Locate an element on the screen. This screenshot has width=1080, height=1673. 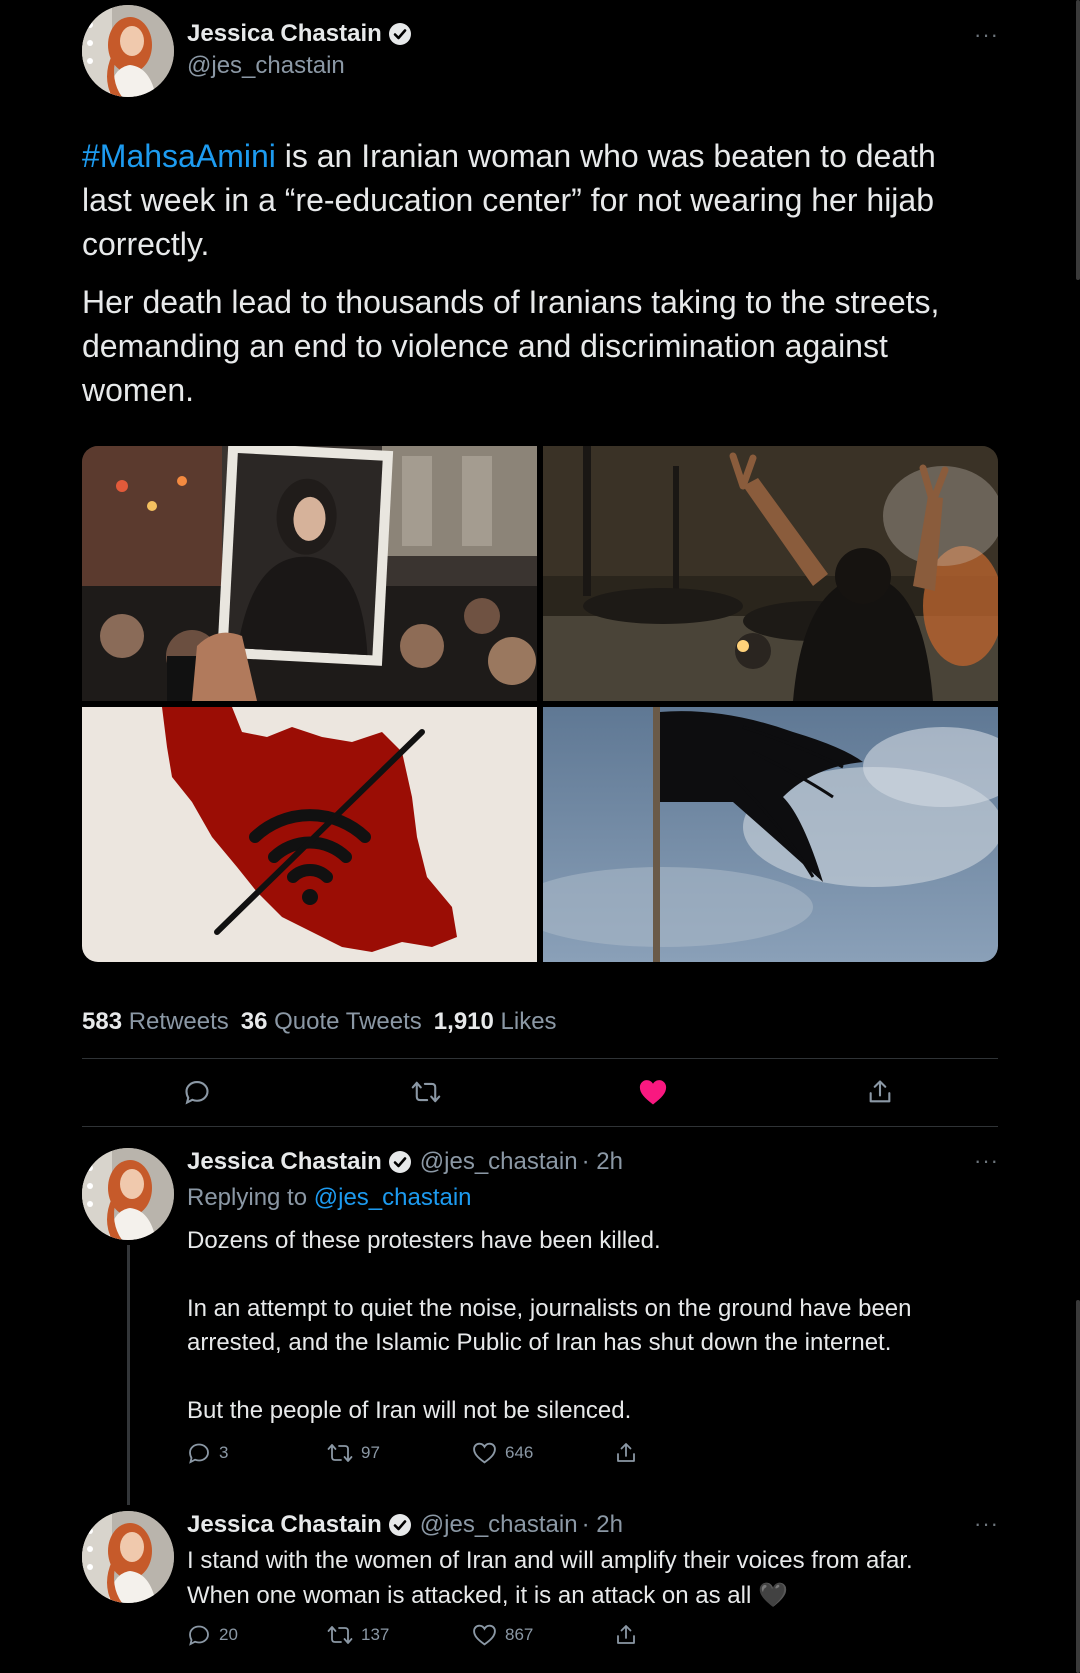
reply2-header: Jessica Chastain @jes_chastain · 2h is located at coordinates (405, 1525).